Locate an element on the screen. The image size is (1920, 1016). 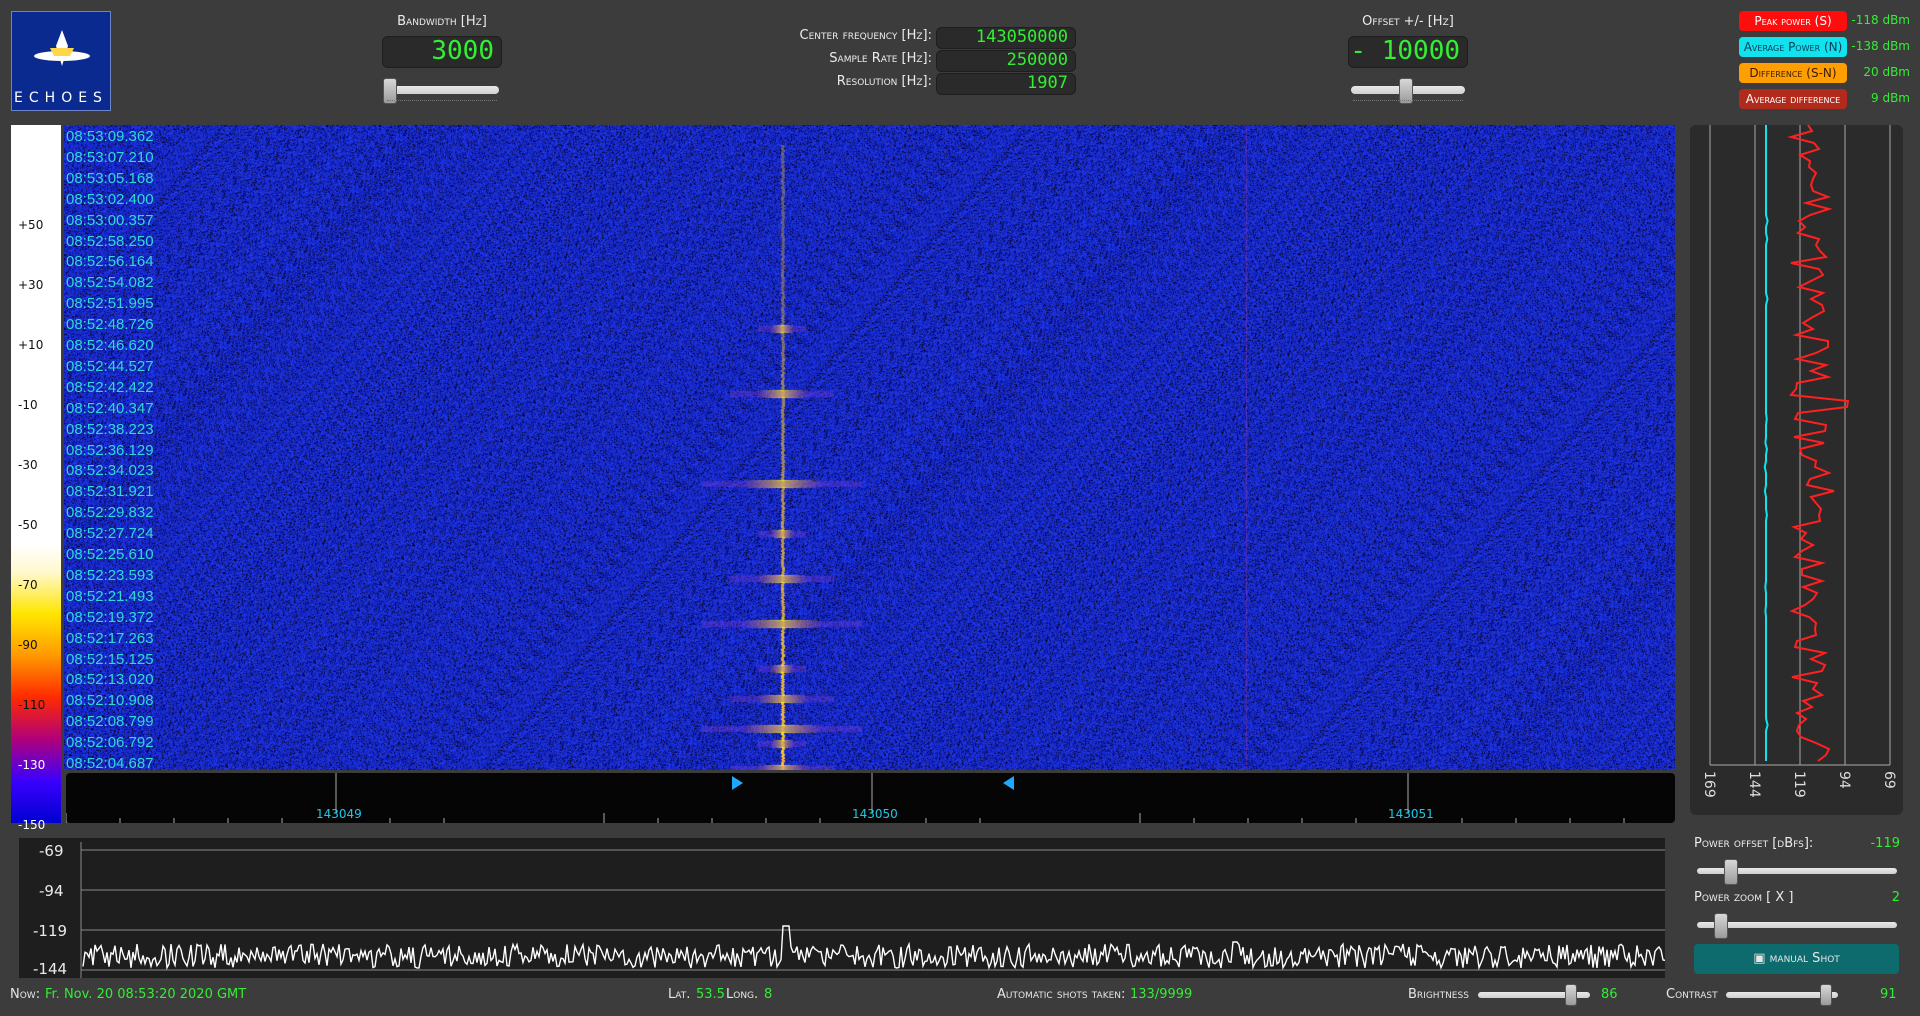
timestamp-label: 08:52:27.724 is located at coordinates (110, 534).